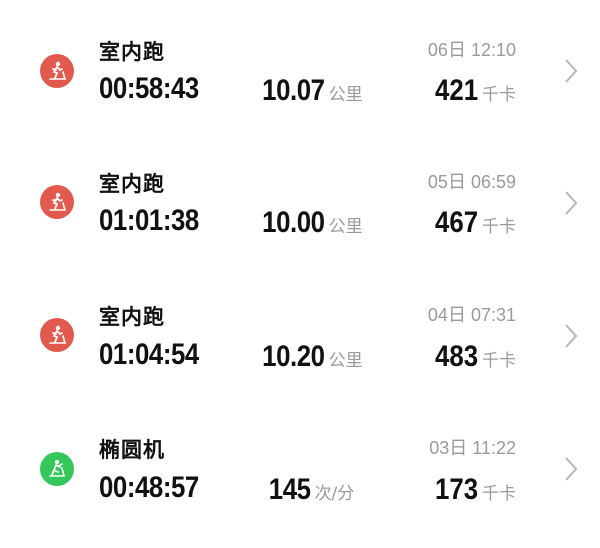 Image resolution: width=600 pixels, height=548 pixels. Describe the element at coordinates (293, 222) in the screenshot. I see `metric-value: 10.00` at that location.